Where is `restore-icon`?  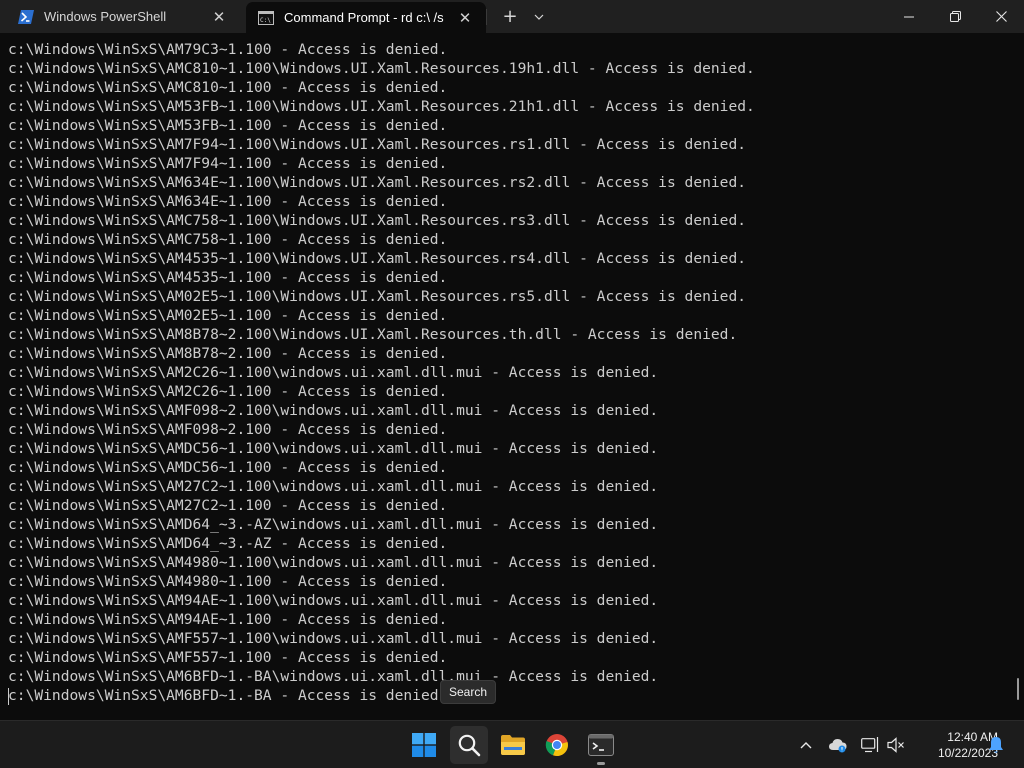 restore-icon is located at coordinates (955, 16).